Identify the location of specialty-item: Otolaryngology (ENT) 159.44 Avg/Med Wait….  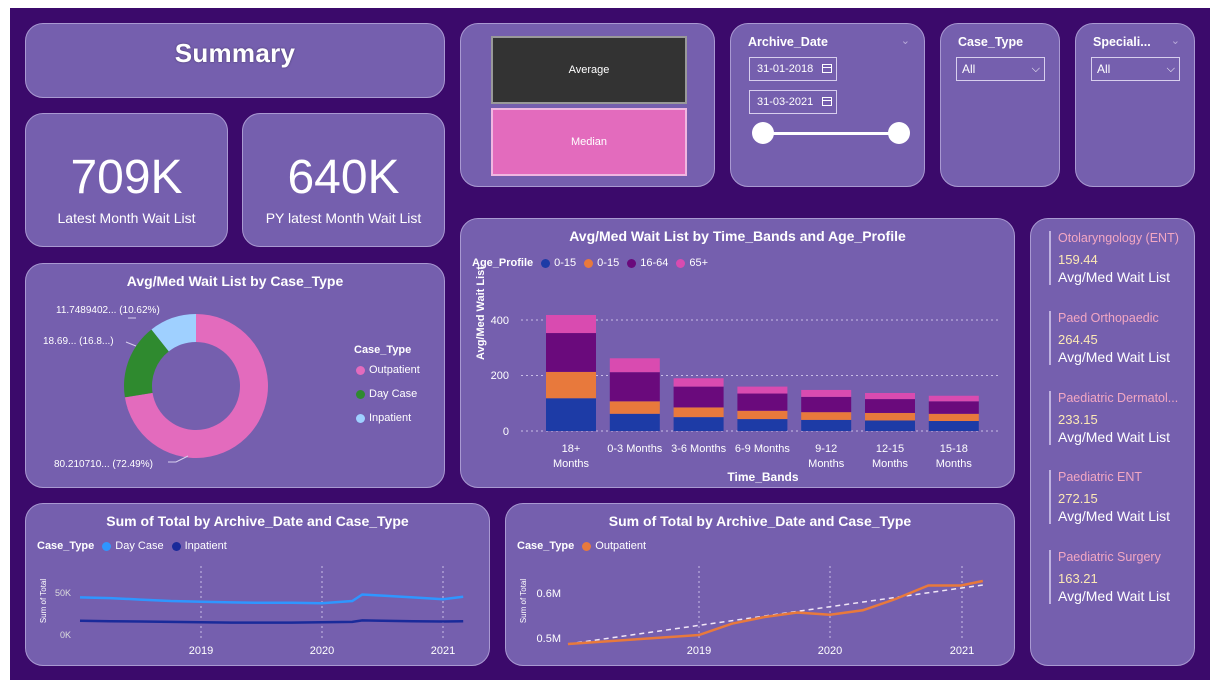
(1121, 258).